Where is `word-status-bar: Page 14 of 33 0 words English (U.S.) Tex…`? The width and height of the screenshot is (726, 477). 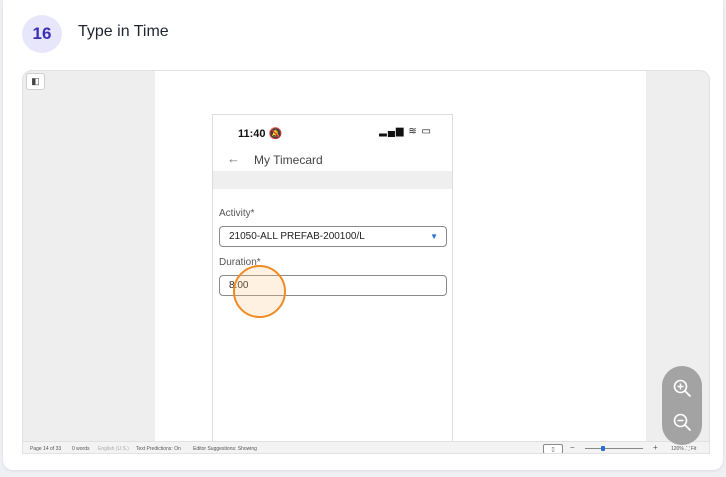
word-status-bar: Page 14 of 33 0 words English (U.S.) Tex… is located at coordinates (366, 447).